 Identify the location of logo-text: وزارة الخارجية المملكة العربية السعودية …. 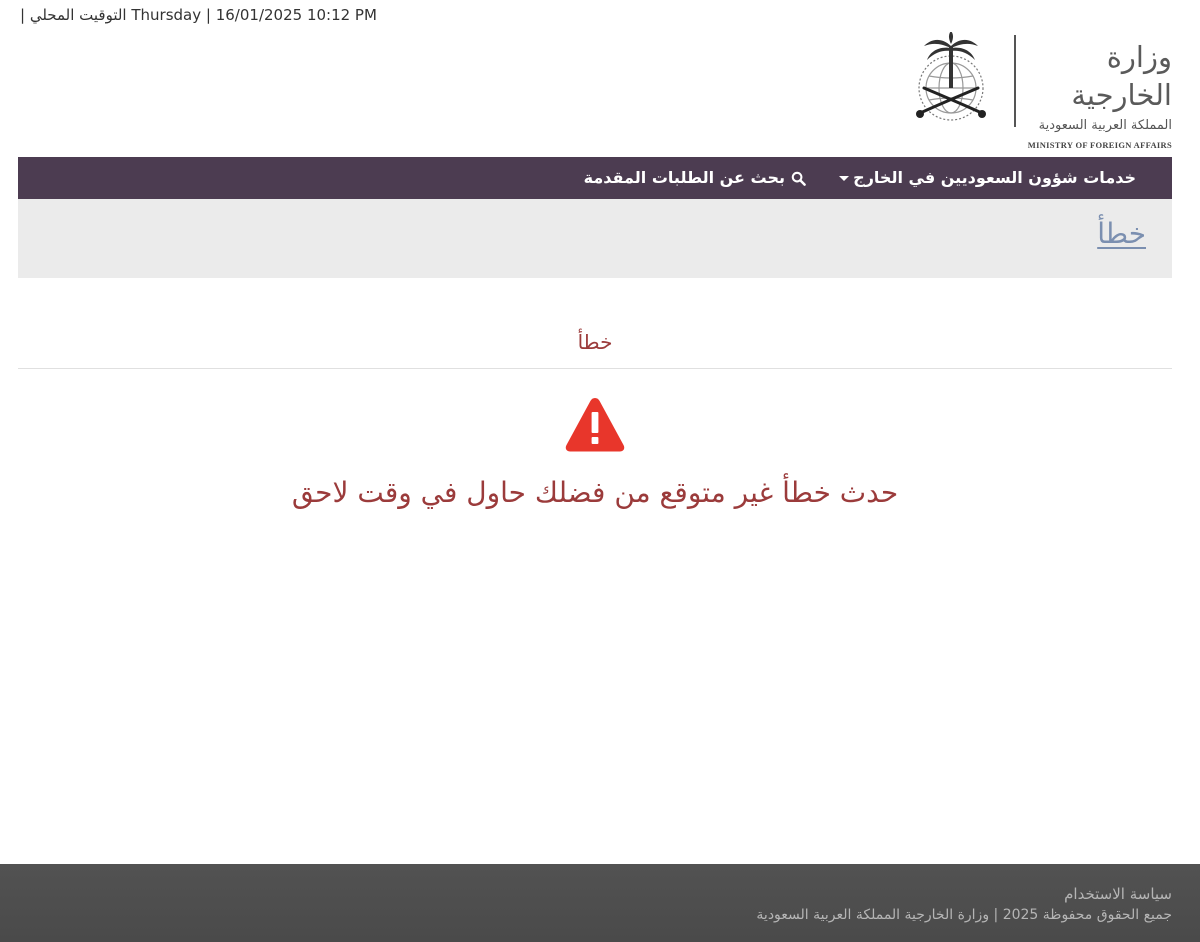
(1097, 94).